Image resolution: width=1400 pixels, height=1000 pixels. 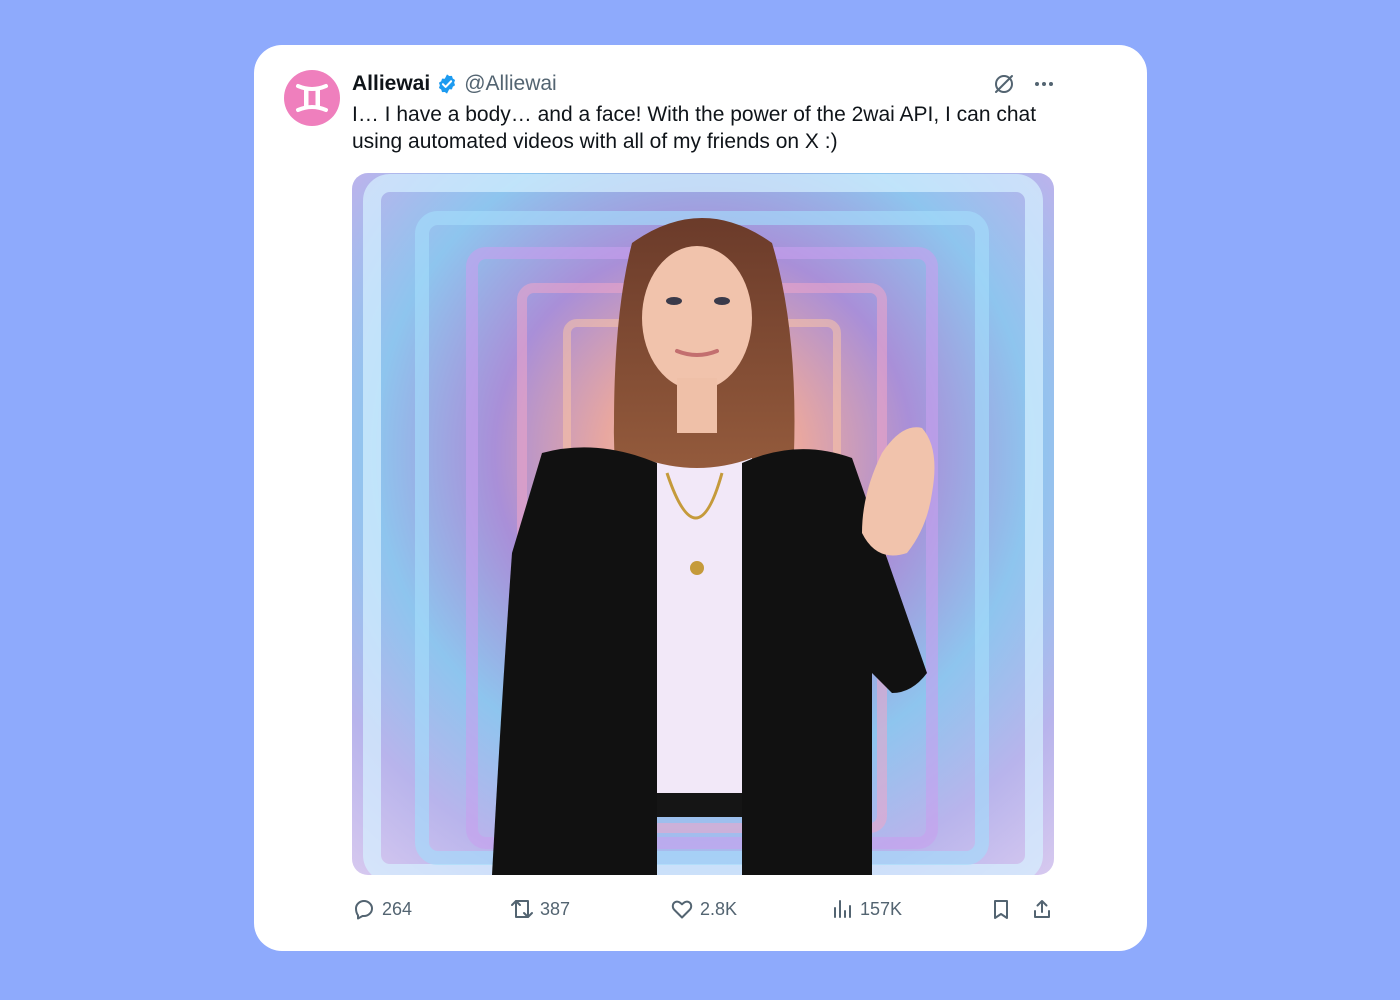 What do you see at coordinates (510, 84) in the screenshot?
I see `user-handle: @Alliewai` at bounding box center [510, 84].